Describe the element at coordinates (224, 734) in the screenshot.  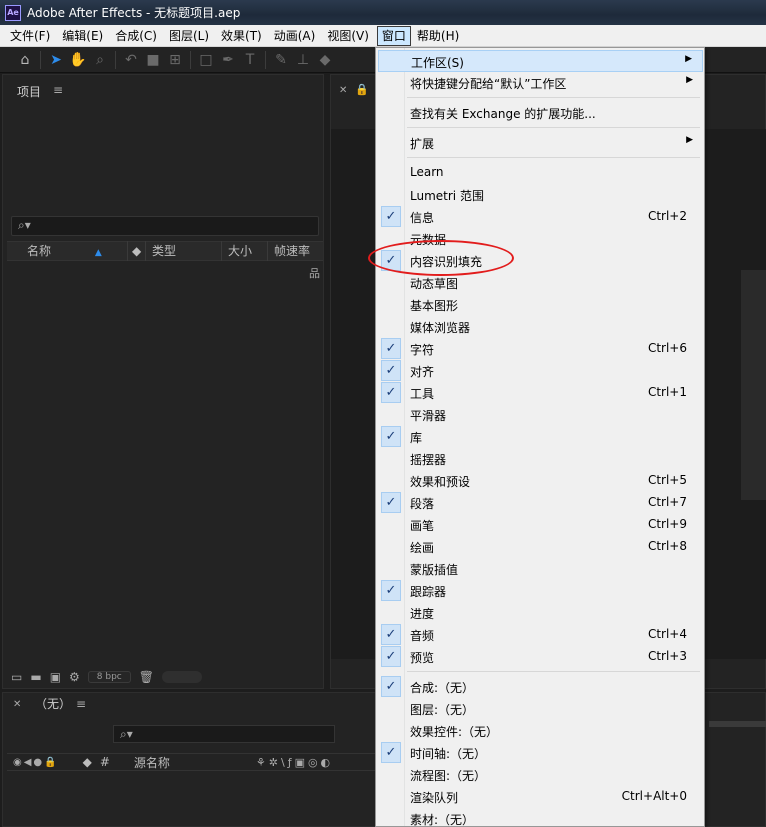
I see `timeline-search-input: ⌕▾` at that location.